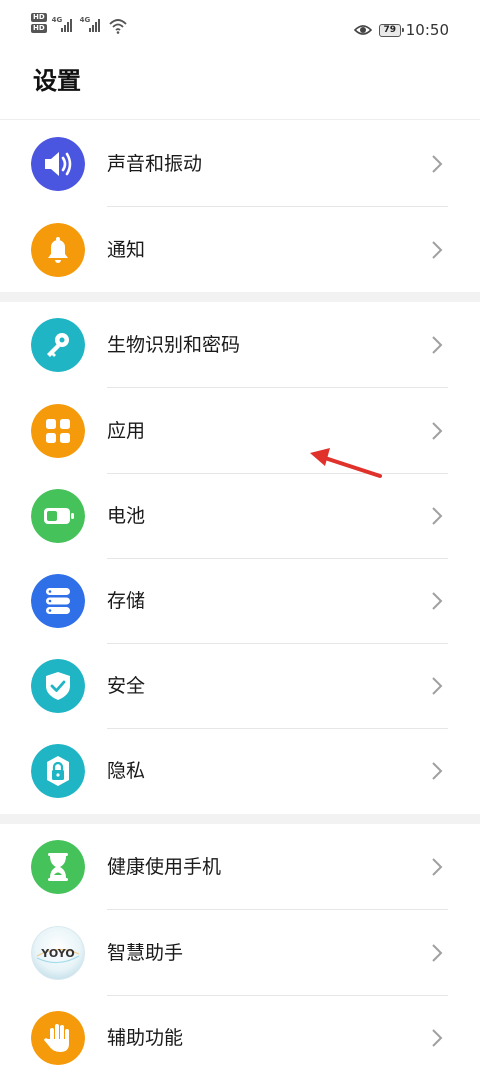 The image size is (480, 1081). Describe the element at coordinates (126, 250) in the screenshot. I see `settings-item-label: 通知` at that location.